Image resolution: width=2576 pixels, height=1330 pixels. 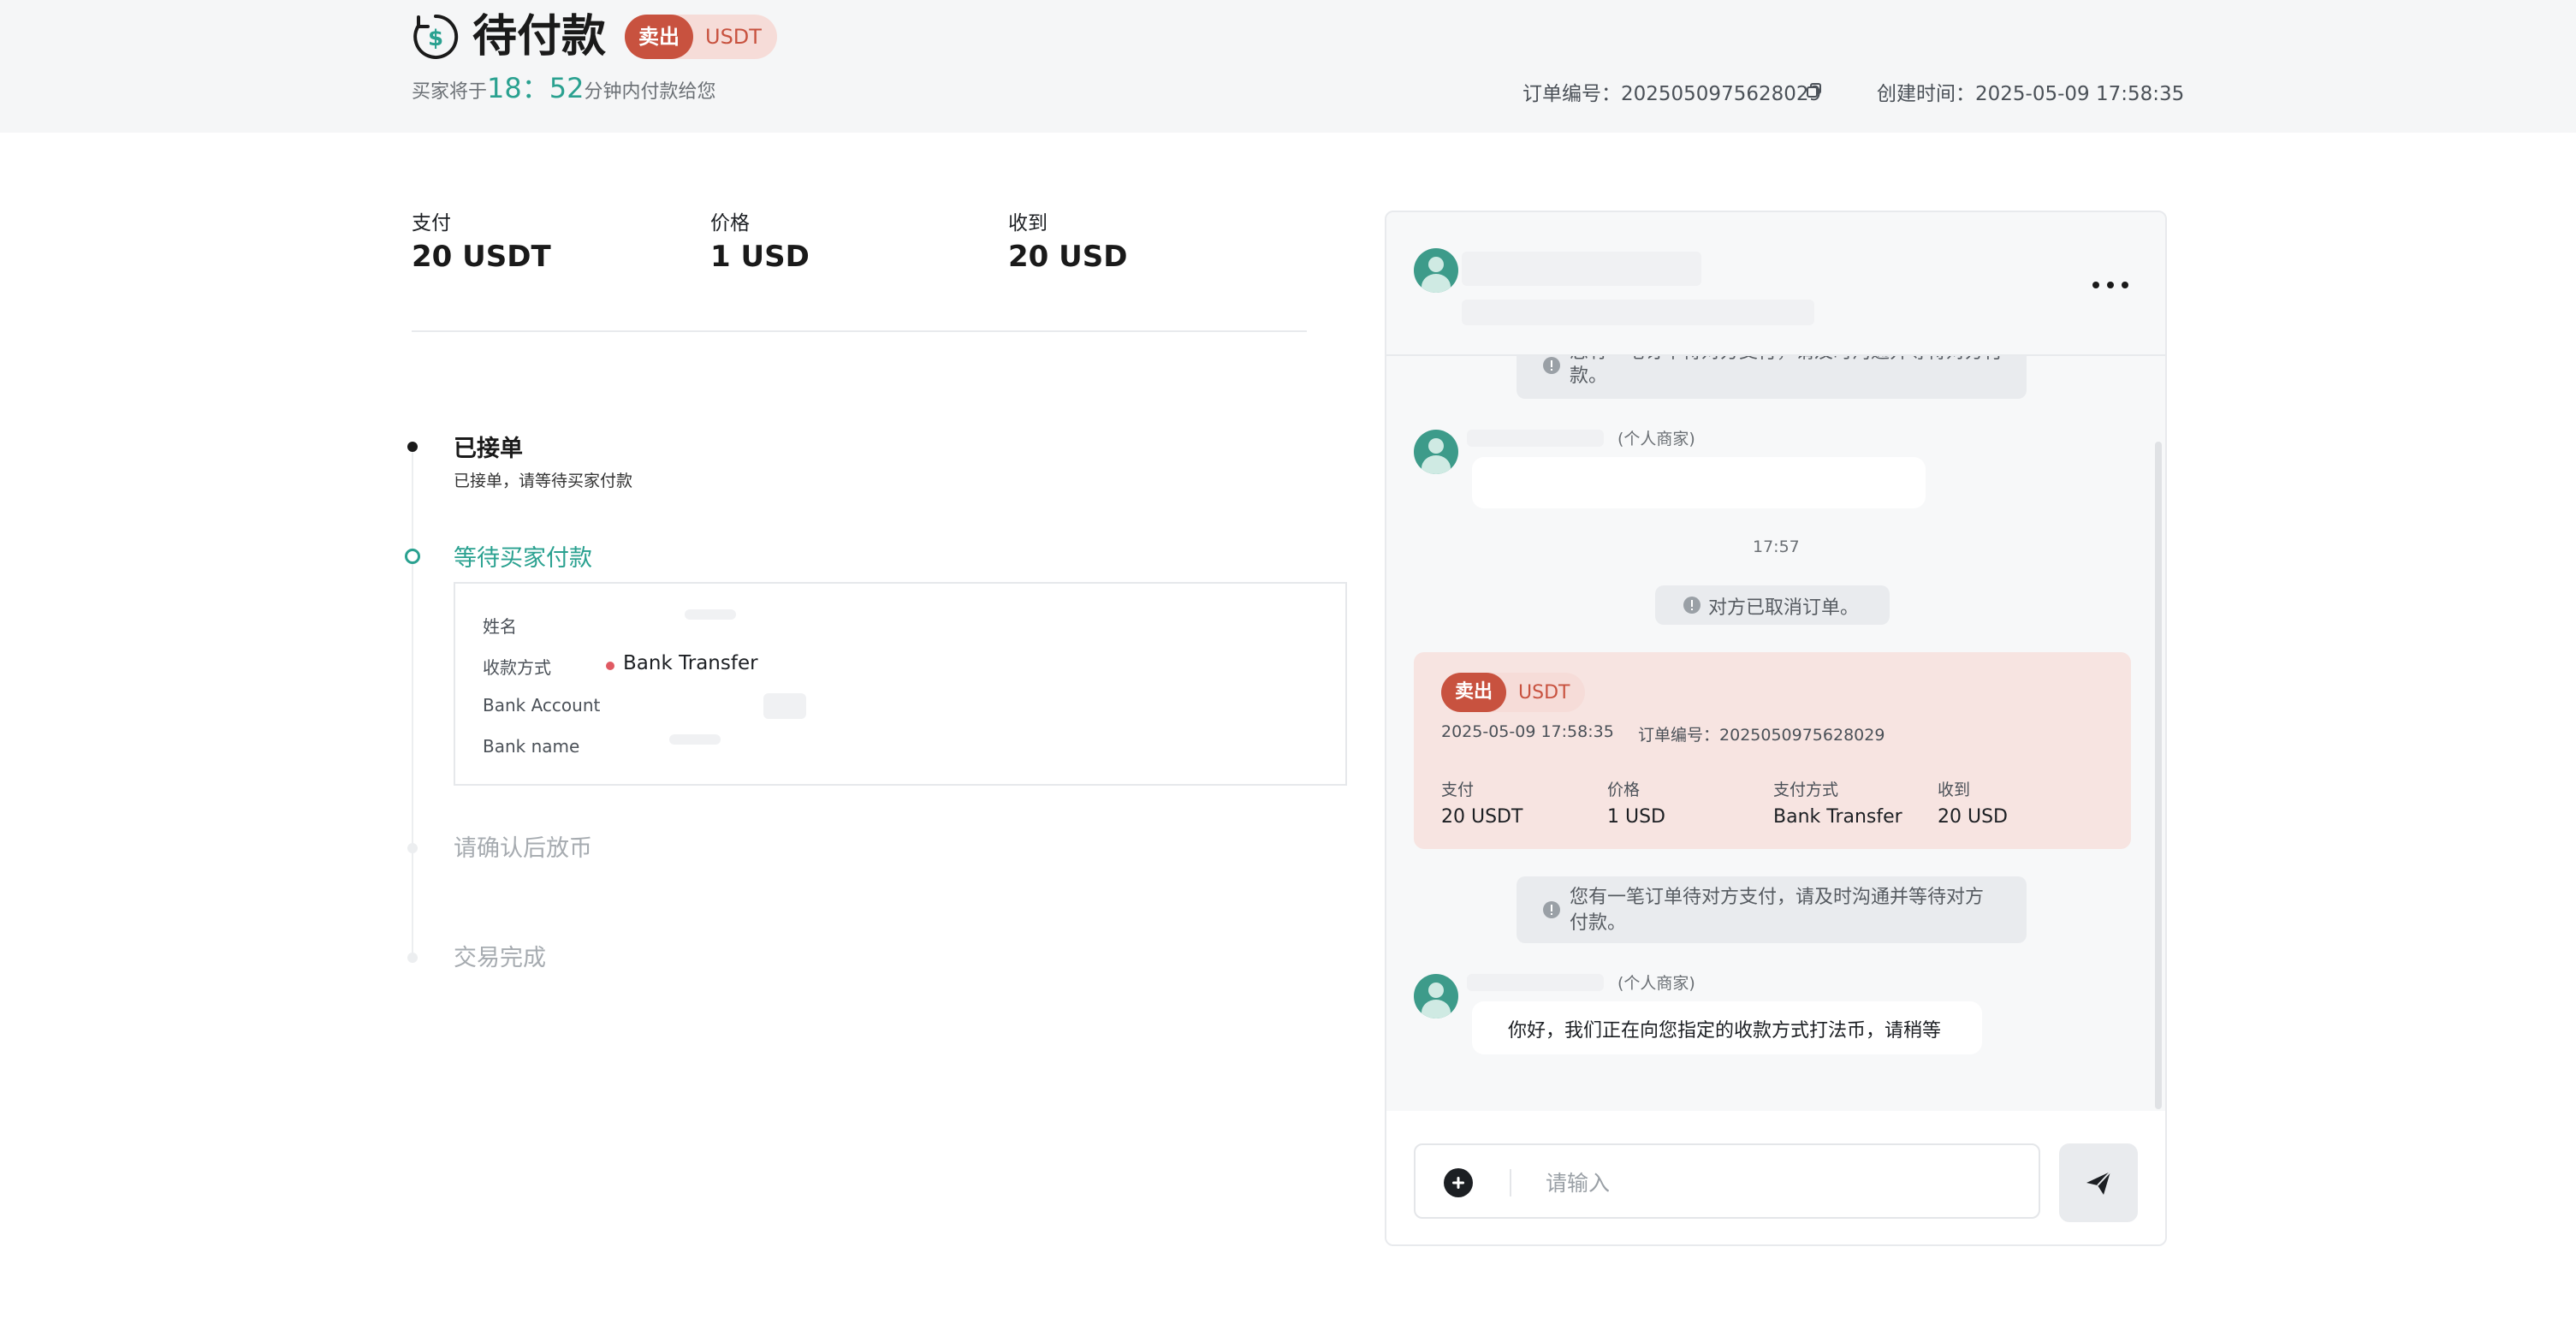 What do you see at coordinates (531, 746) in the screenshot?
I see `bank-name-label: Bank name` at bounding box center [531, 746].